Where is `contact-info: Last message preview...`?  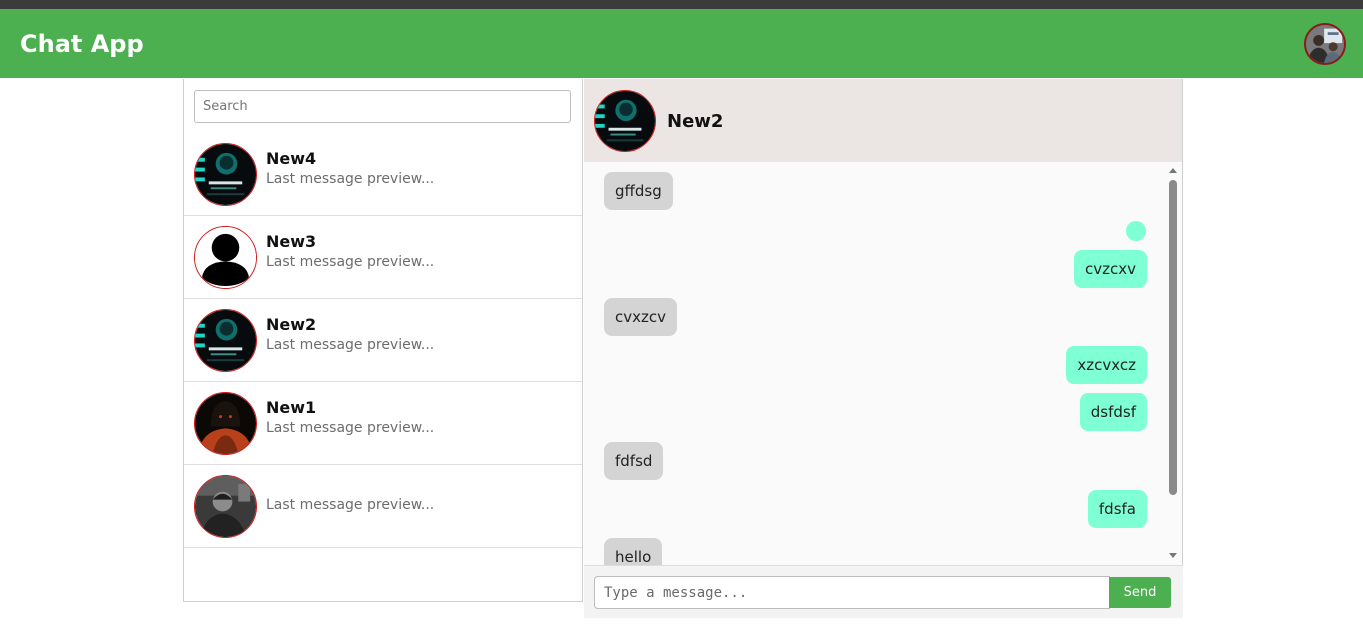 contact-info: Last message preview... is located at coordinates (350, 505).